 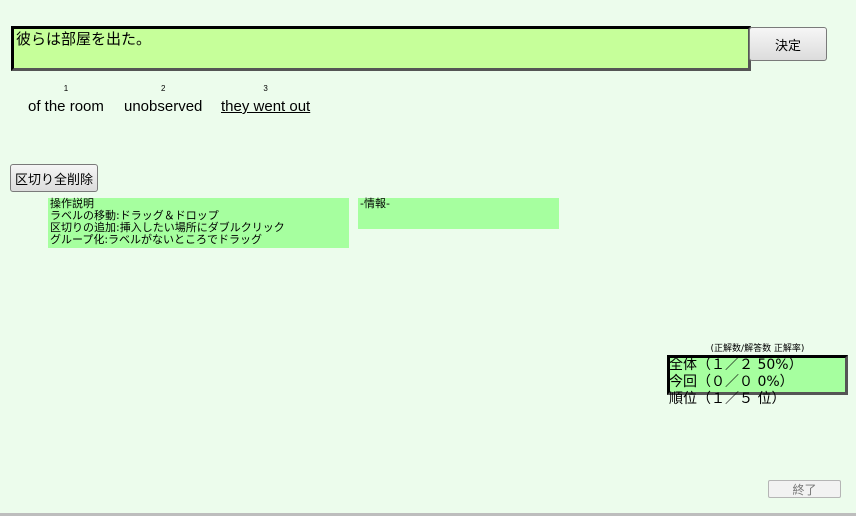 I want to click on stat-total: 全体（１／２ 50%）, so click(x=736, y=365).